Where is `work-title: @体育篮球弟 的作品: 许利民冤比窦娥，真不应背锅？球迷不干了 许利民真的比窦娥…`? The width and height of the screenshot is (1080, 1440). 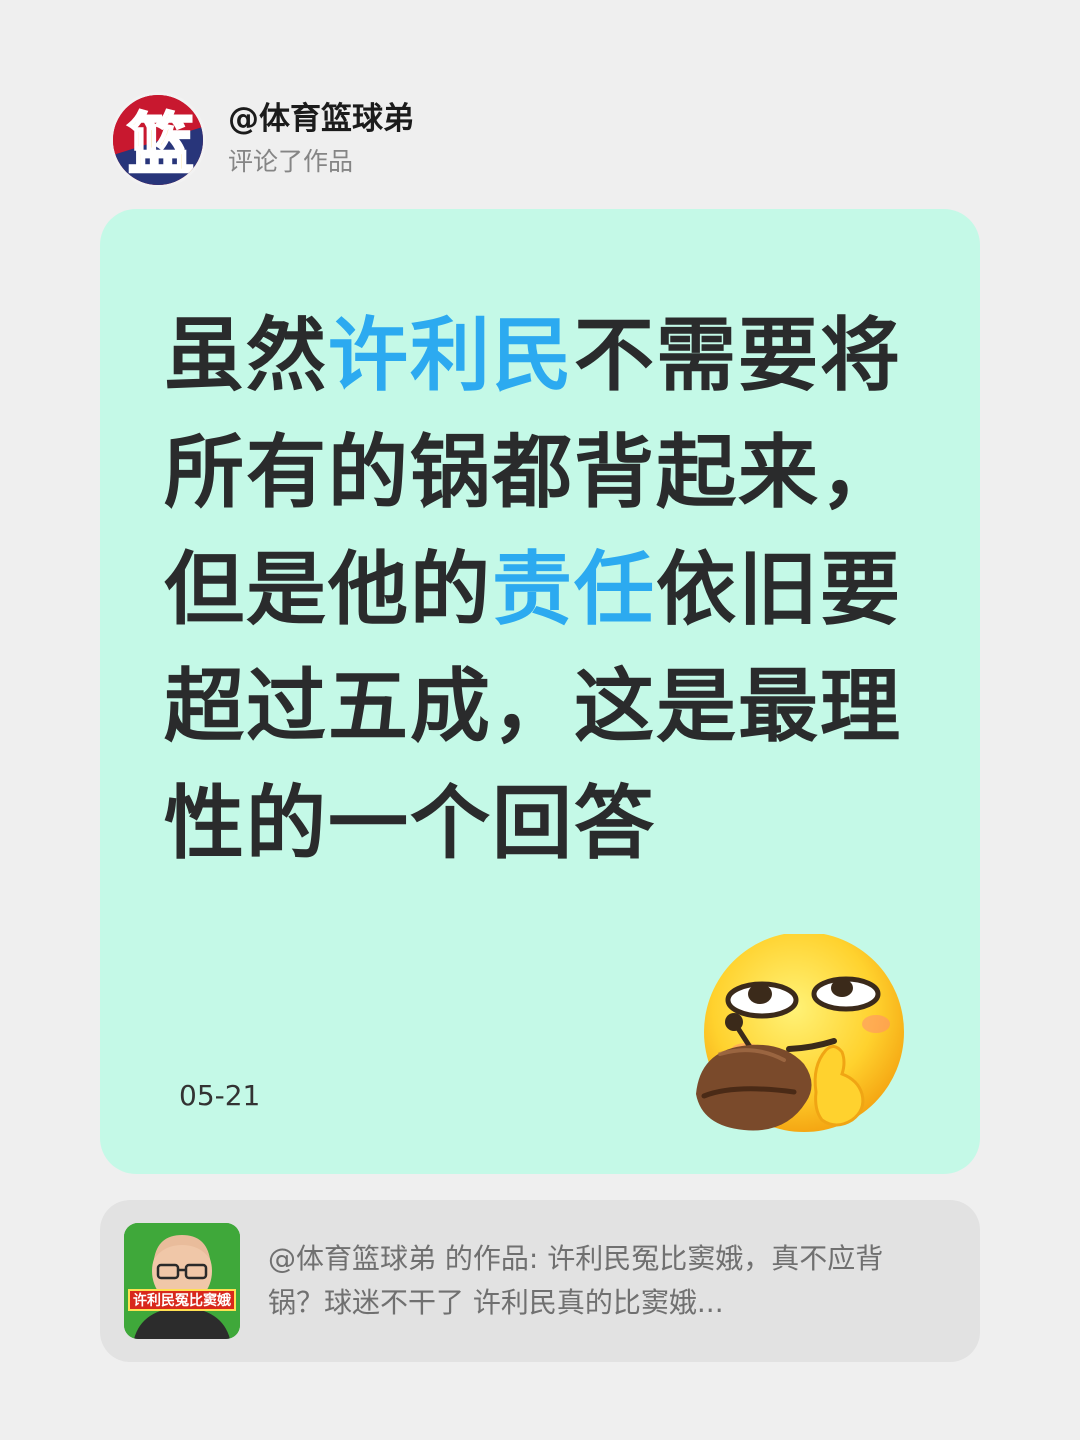
work-title: @体育篮球弟 的作品: 许利民冤比窦娥，真不应背锅？球迷不干了 许利民真的比窦娥… is located at coordinates (598, 1281).